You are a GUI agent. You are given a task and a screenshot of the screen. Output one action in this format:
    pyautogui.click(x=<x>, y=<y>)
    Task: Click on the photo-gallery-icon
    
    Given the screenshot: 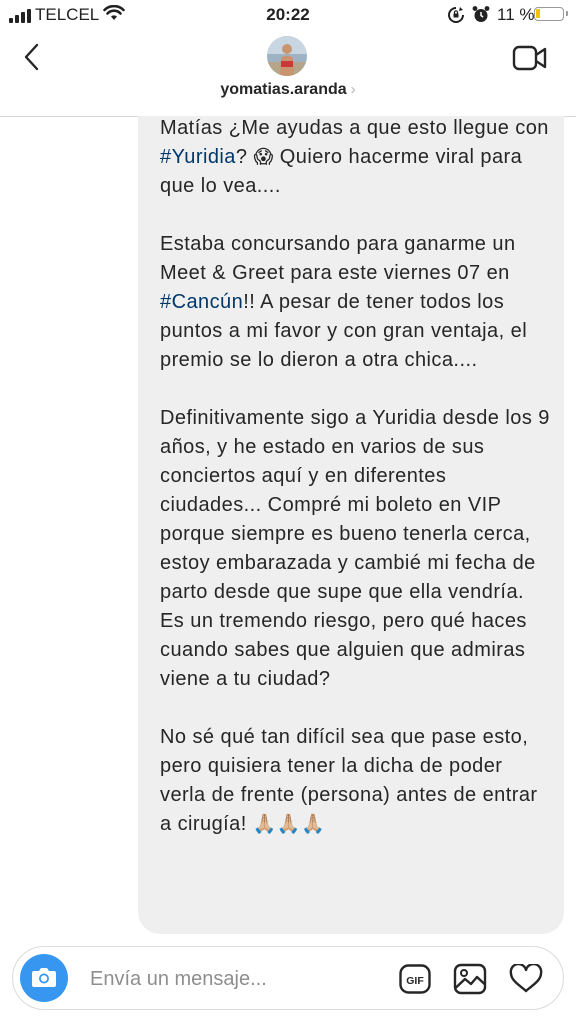 What is the action you would take?
    pyautogui.click(x=470, y=981)
    